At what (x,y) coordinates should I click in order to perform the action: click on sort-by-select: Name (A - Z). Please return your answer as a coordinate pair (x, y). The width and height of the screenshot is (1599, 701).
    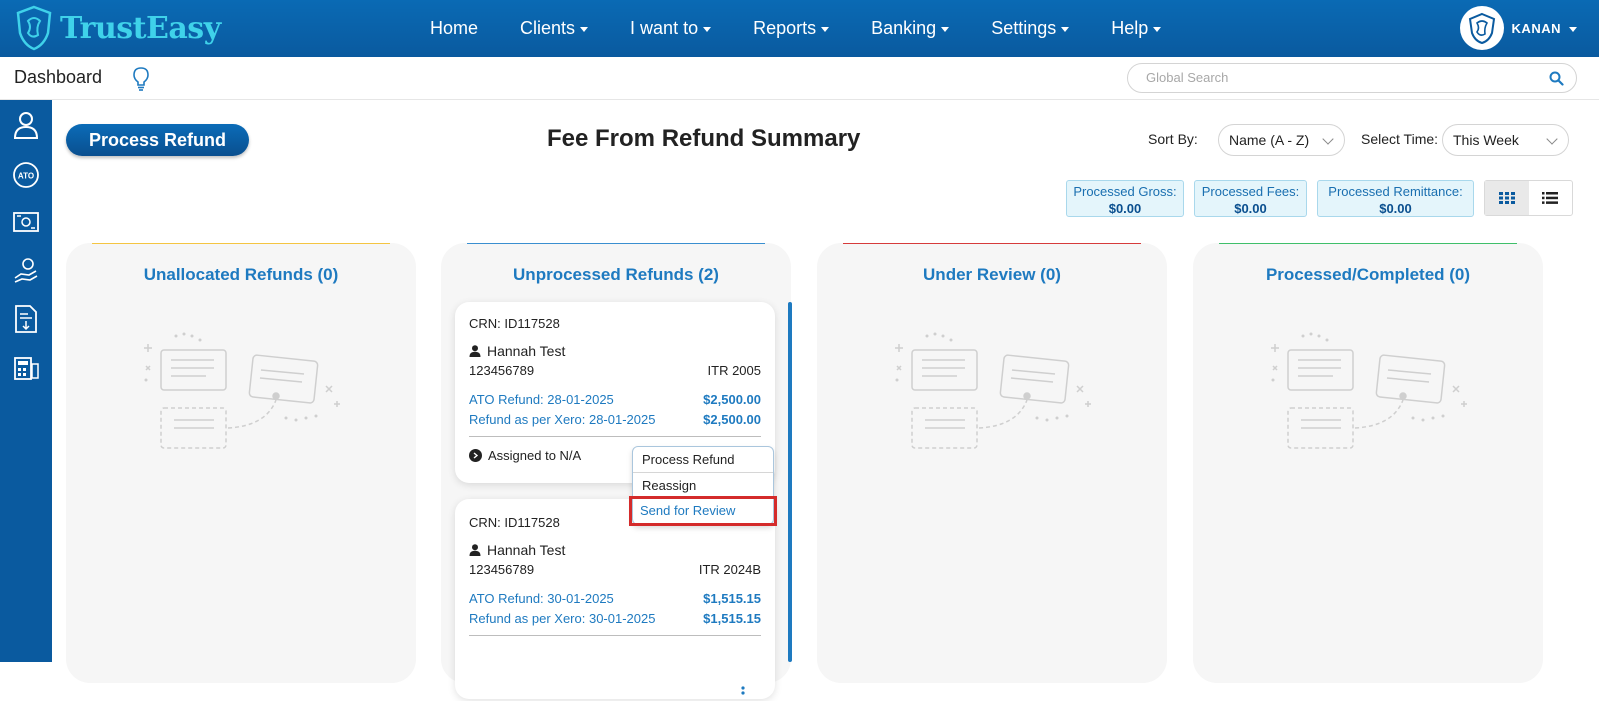
    Looking at the image, I should click on (1281, 140).